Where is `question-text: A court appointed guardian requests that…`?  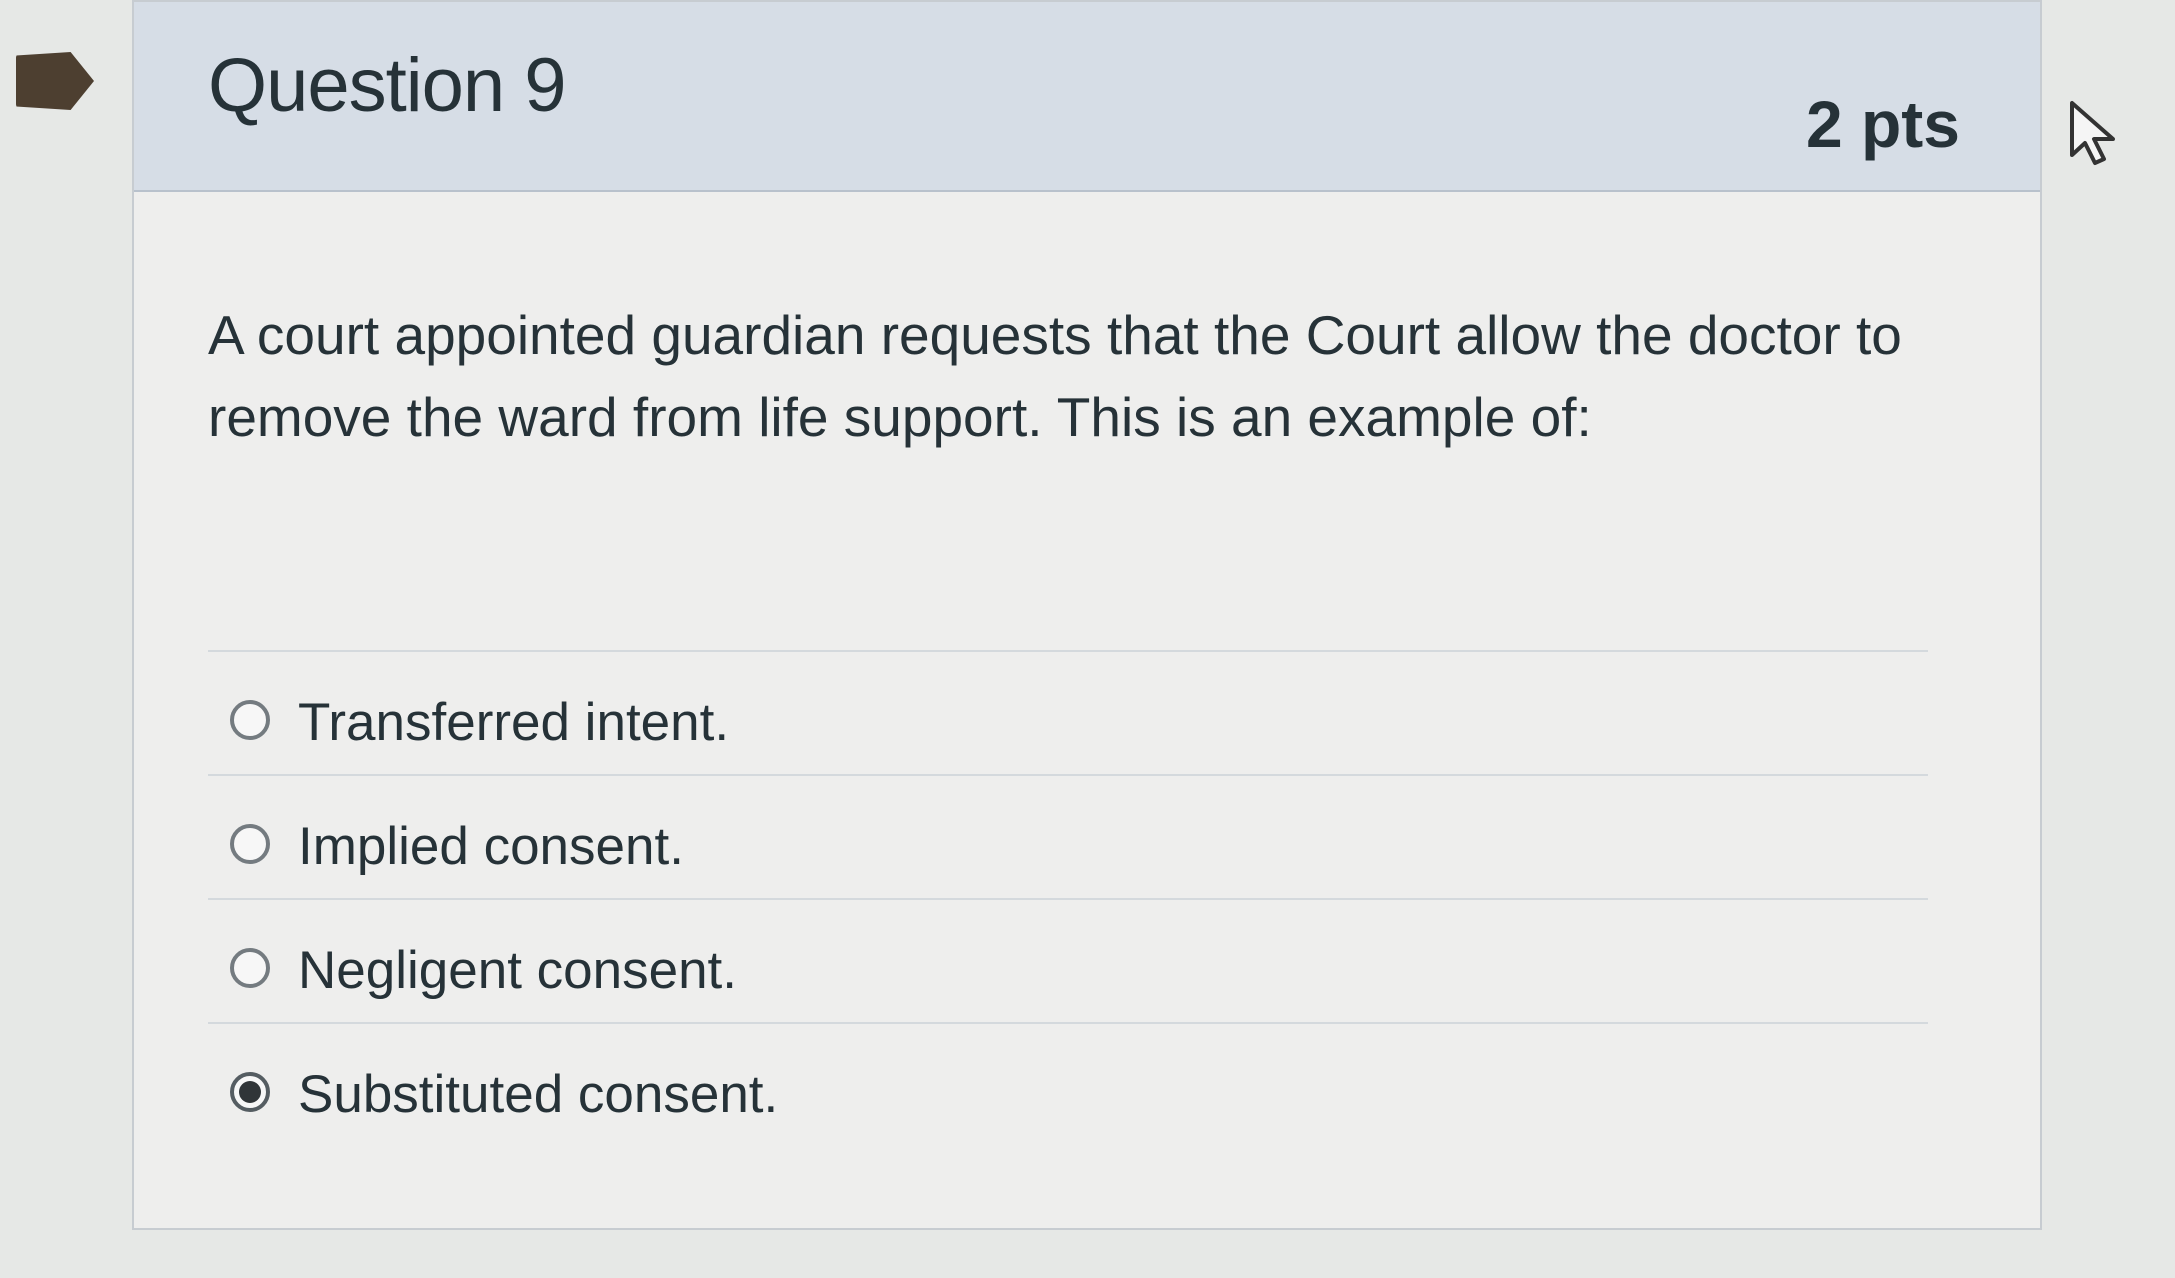 question-text: A court appointed guardian requests that… is located at coordinates (1055, 376).